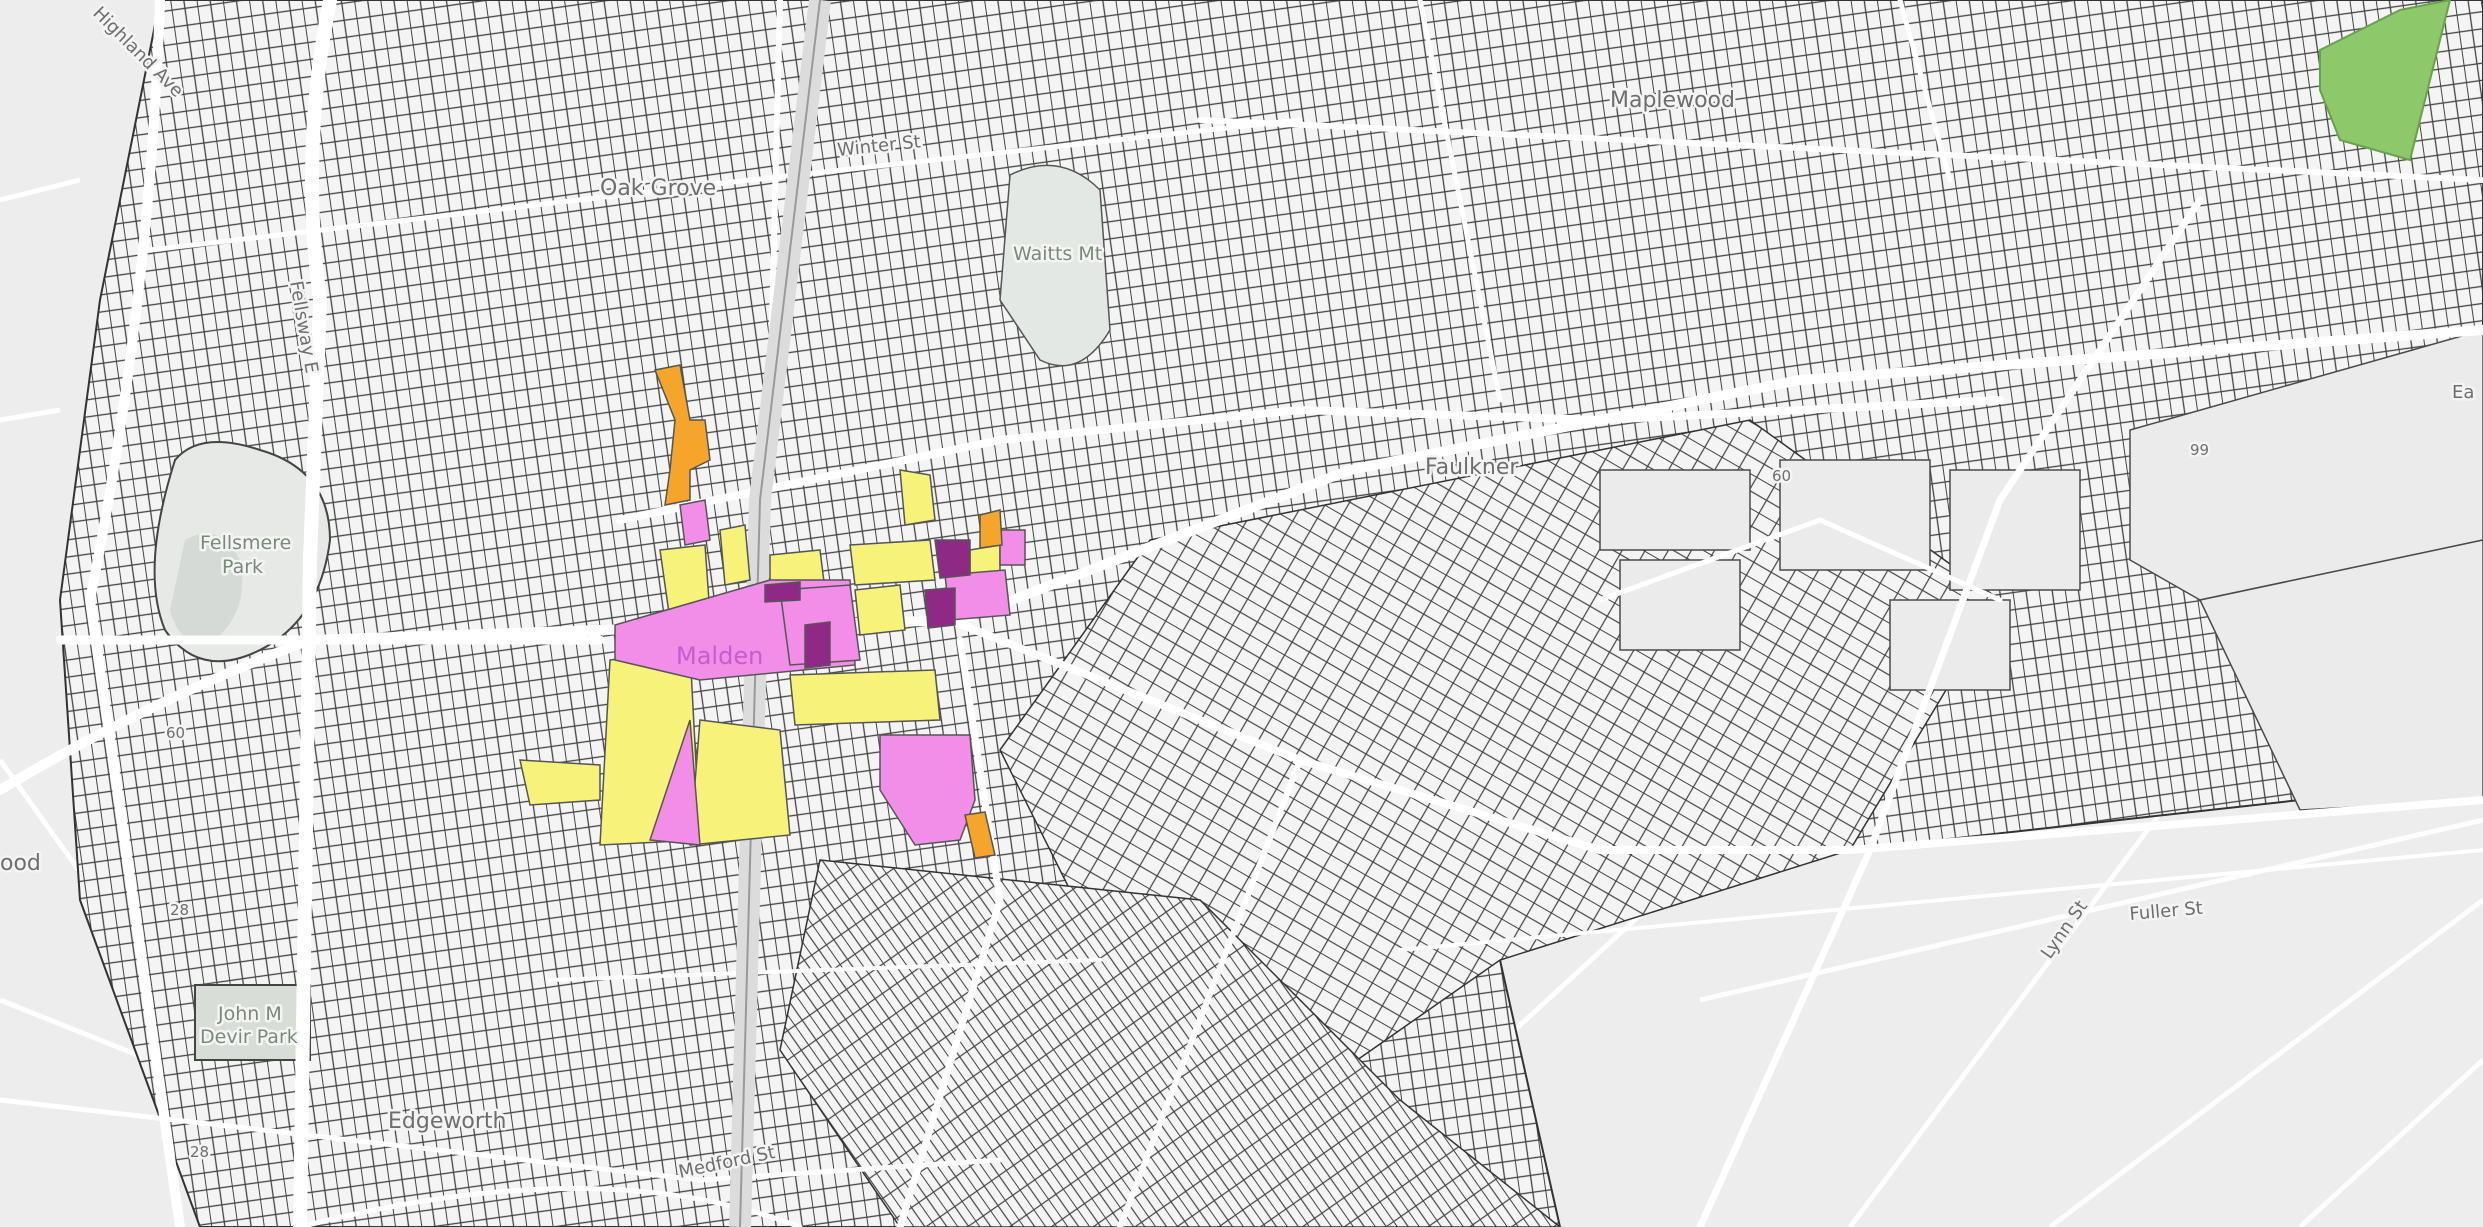  I want to click on park-label-fellsmere-line1: Fellsmere, so click(245, 543).